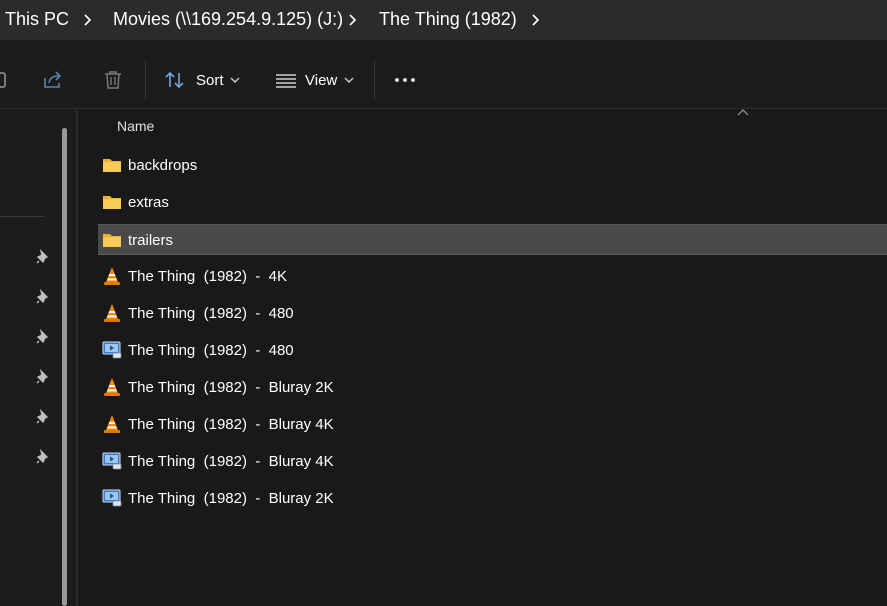 This screenshot has height=606, width=887. Describe the element at coordinates (175, 80) in the screenshot. I see `sort-icon` at that location.